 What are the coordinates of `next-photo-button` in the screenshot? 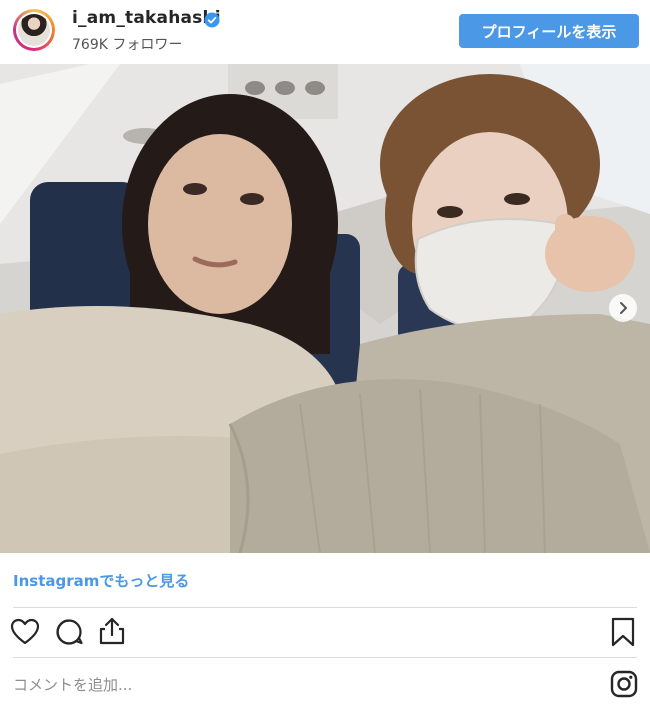 It's located at (623, 308).